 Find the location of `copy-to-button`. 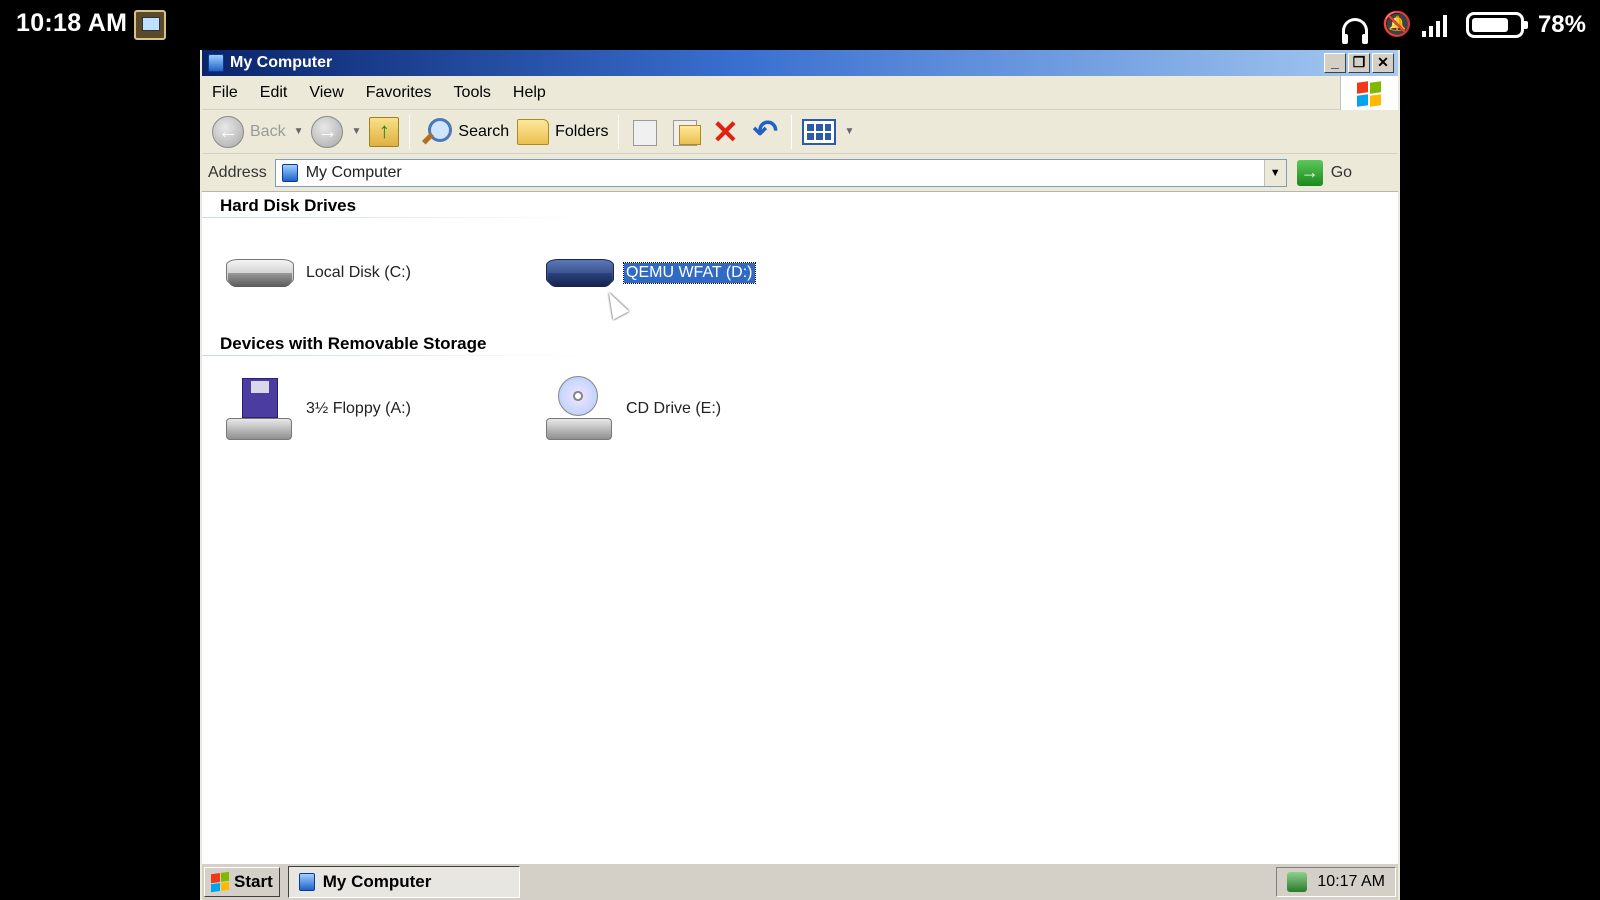

copy-to-button is located at coordinates (685, 132).